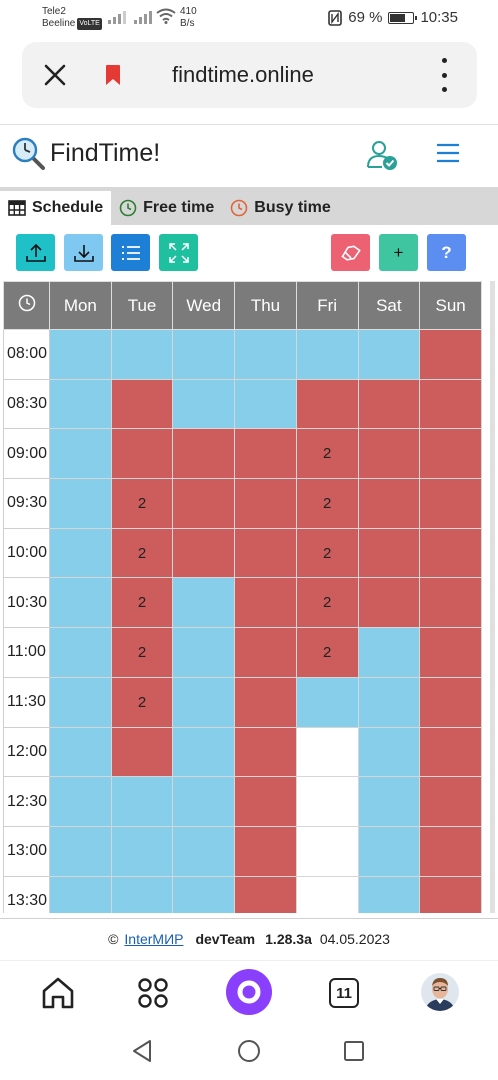  What do you see at coordinates (153, 993) in the screenshot?
I see `services-button` at bounding box center [153, 993].